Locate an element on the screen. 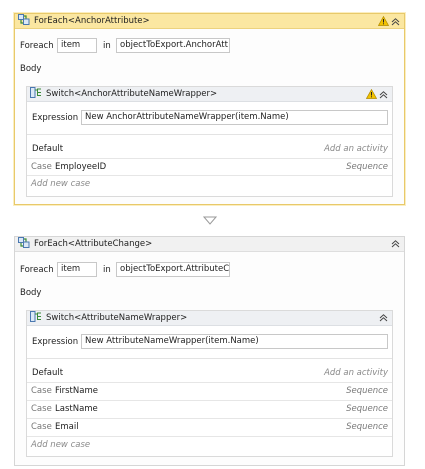 The width and height of the screenshot is (425, 469). expression-field: New AttributeNameWrapper(item.Name) is located at coordinates (234, 341).